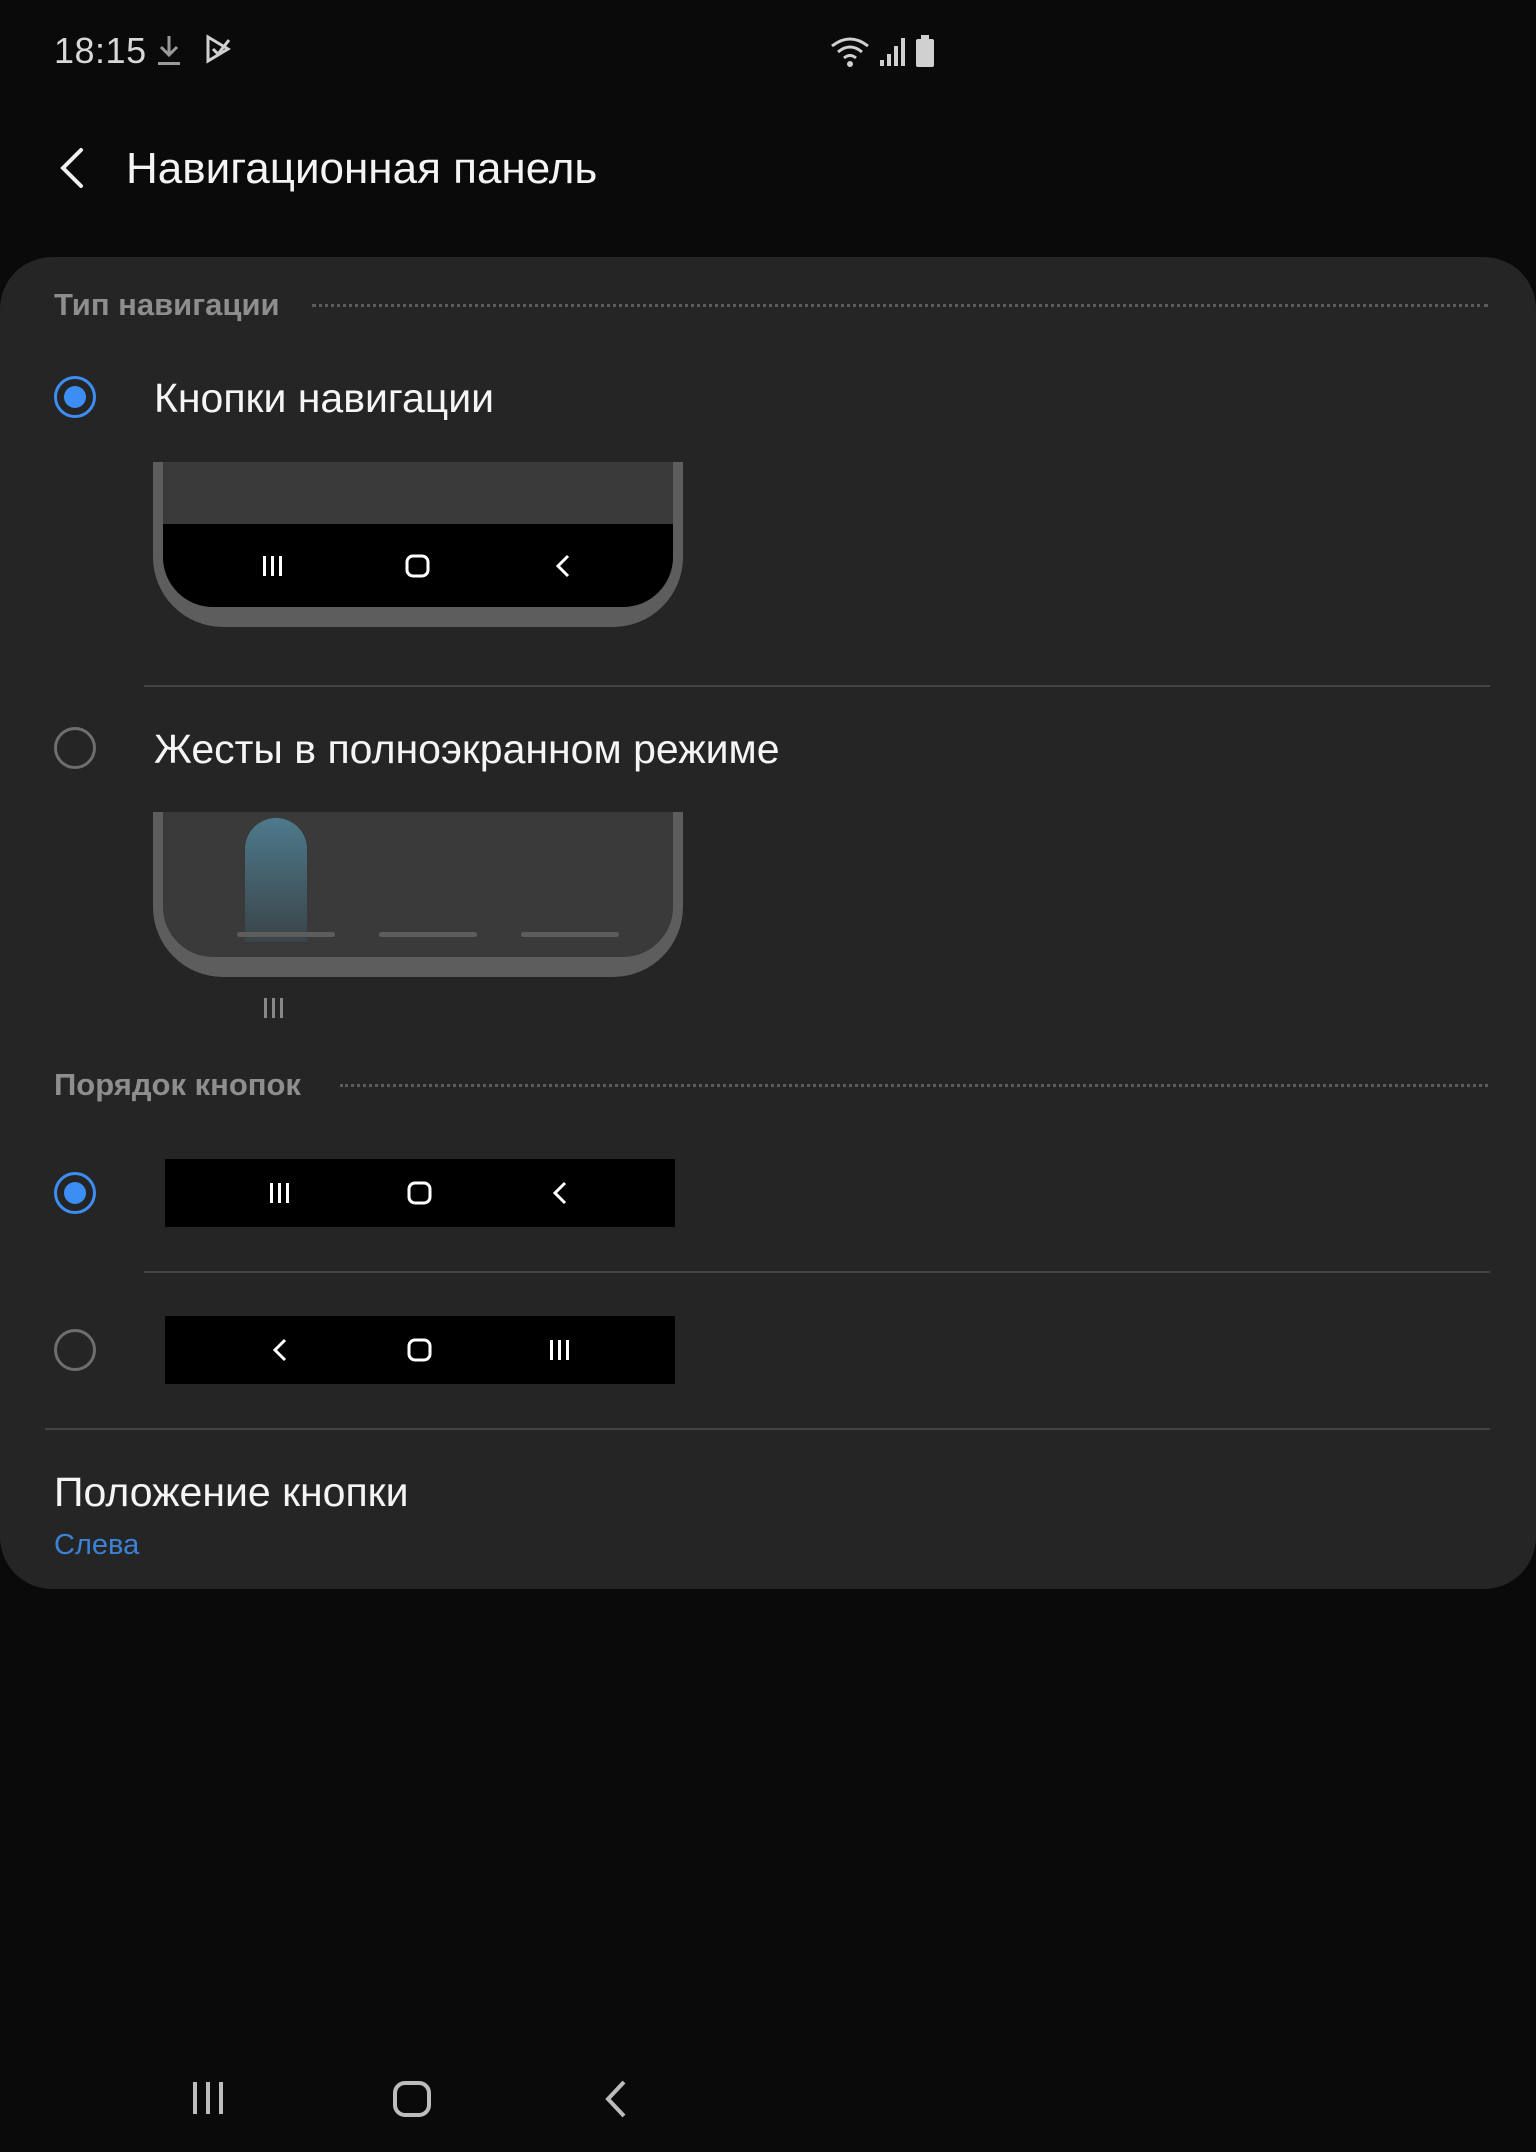 The width and height of the screenshot is (1536, 2152). I want to click on system-back-button, so click(616, 2101).